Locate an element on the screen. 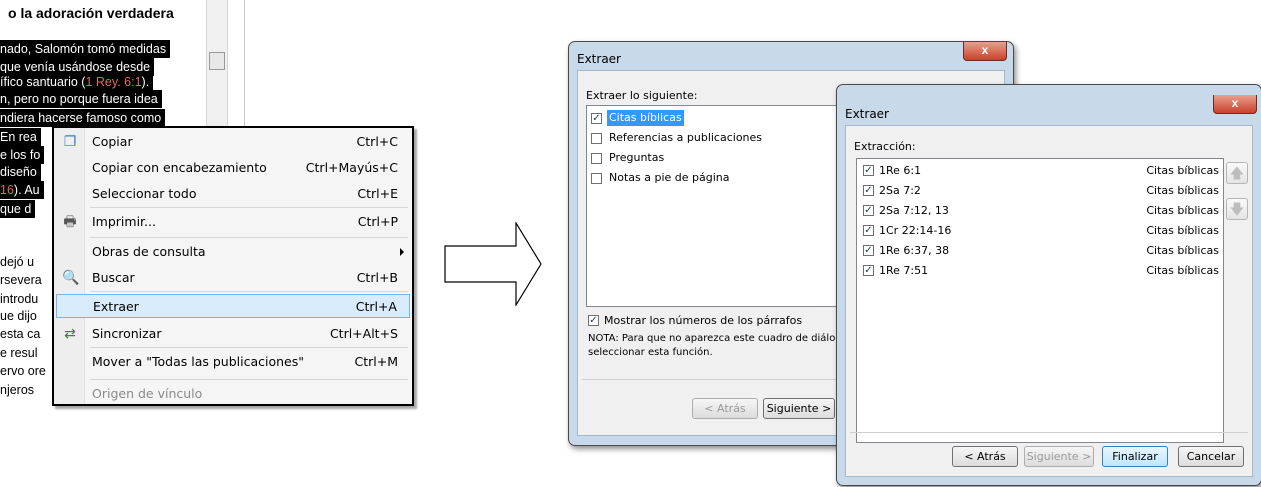 The width and height of the screenshot is (1261, 487). line-text: que d is located at coordinates (16, 209).